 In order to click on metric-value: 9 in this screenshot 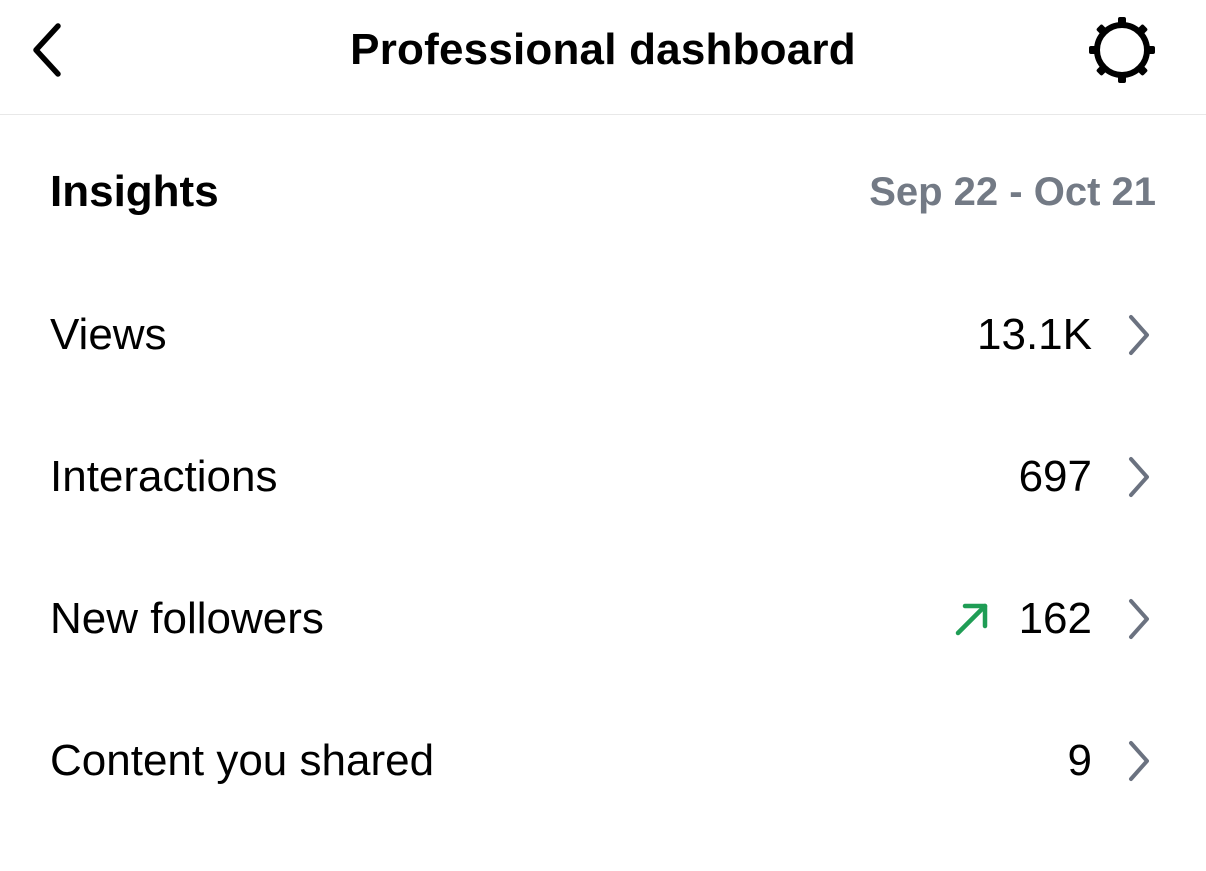, I will do `click(1079, 760)`.